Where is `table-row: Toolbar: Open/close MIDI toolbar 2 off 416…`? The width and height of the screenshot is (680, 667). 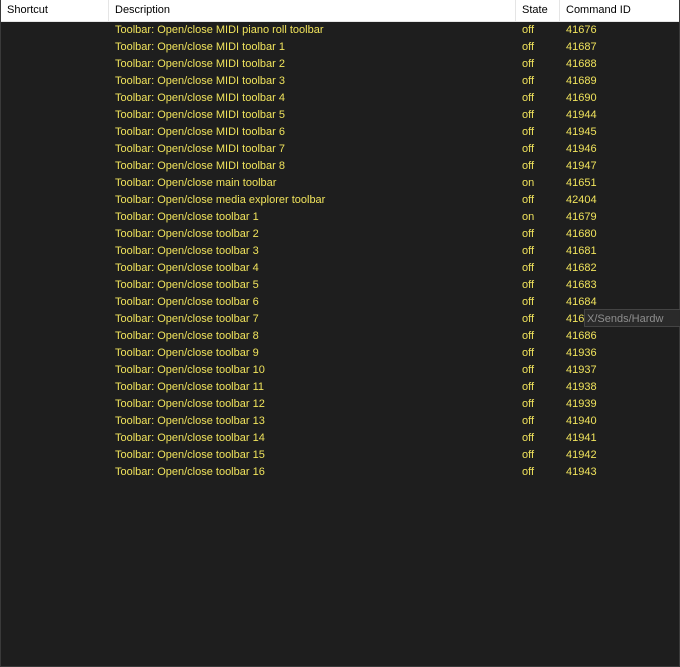
table-row: Toolbar: Open/close MIDI toolbar 2 off 416… is located at coordinates (340, 64).